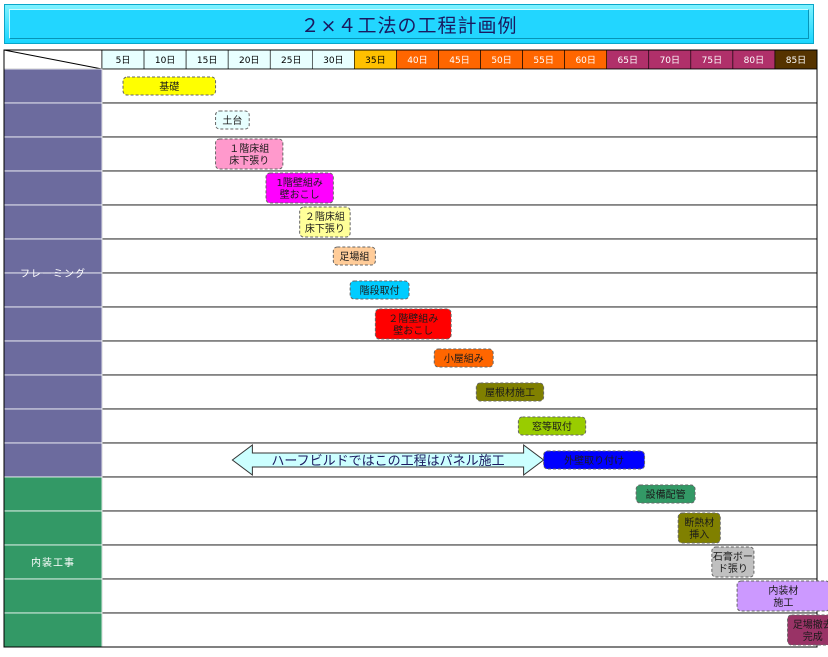 The width and height of the screenshot is (828, 657). I want to click on day-header-label: 55日, so click(543, 60).